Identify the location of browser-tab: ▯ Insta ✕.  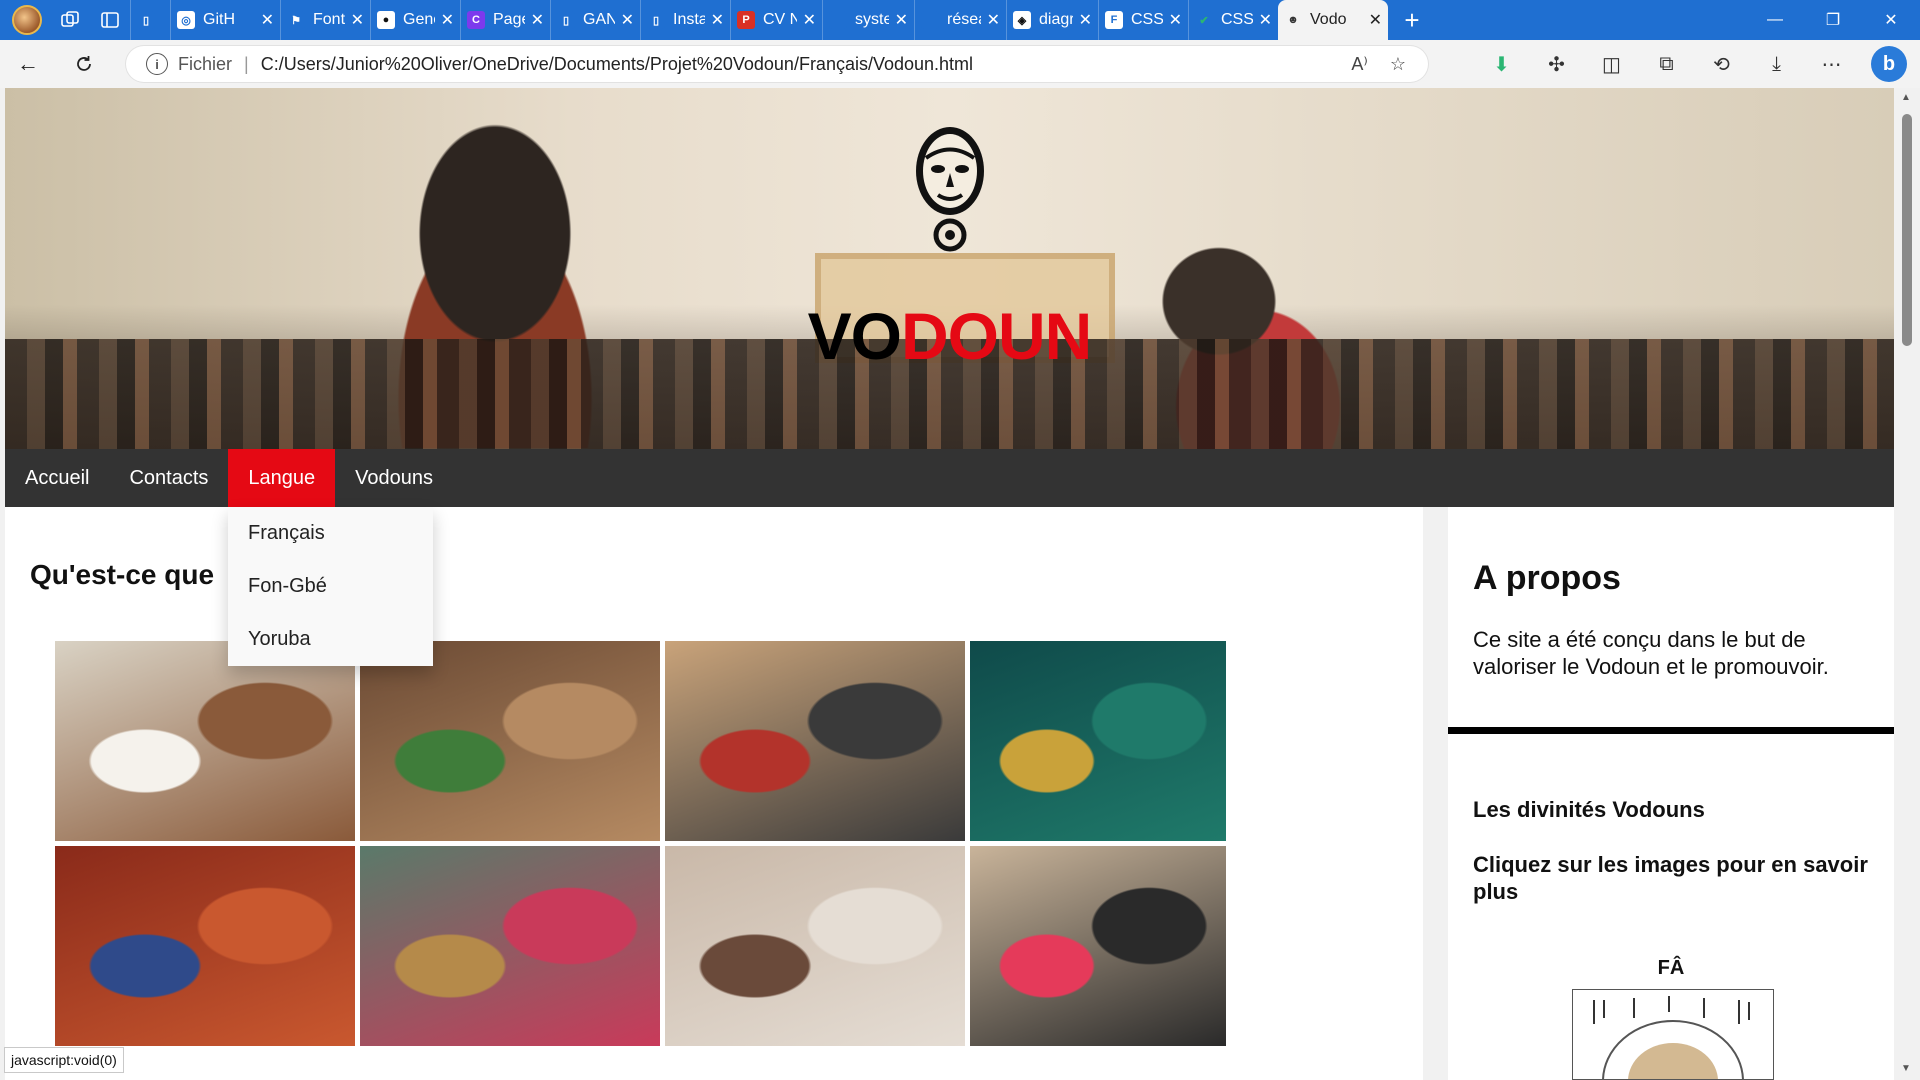
(685, 20).